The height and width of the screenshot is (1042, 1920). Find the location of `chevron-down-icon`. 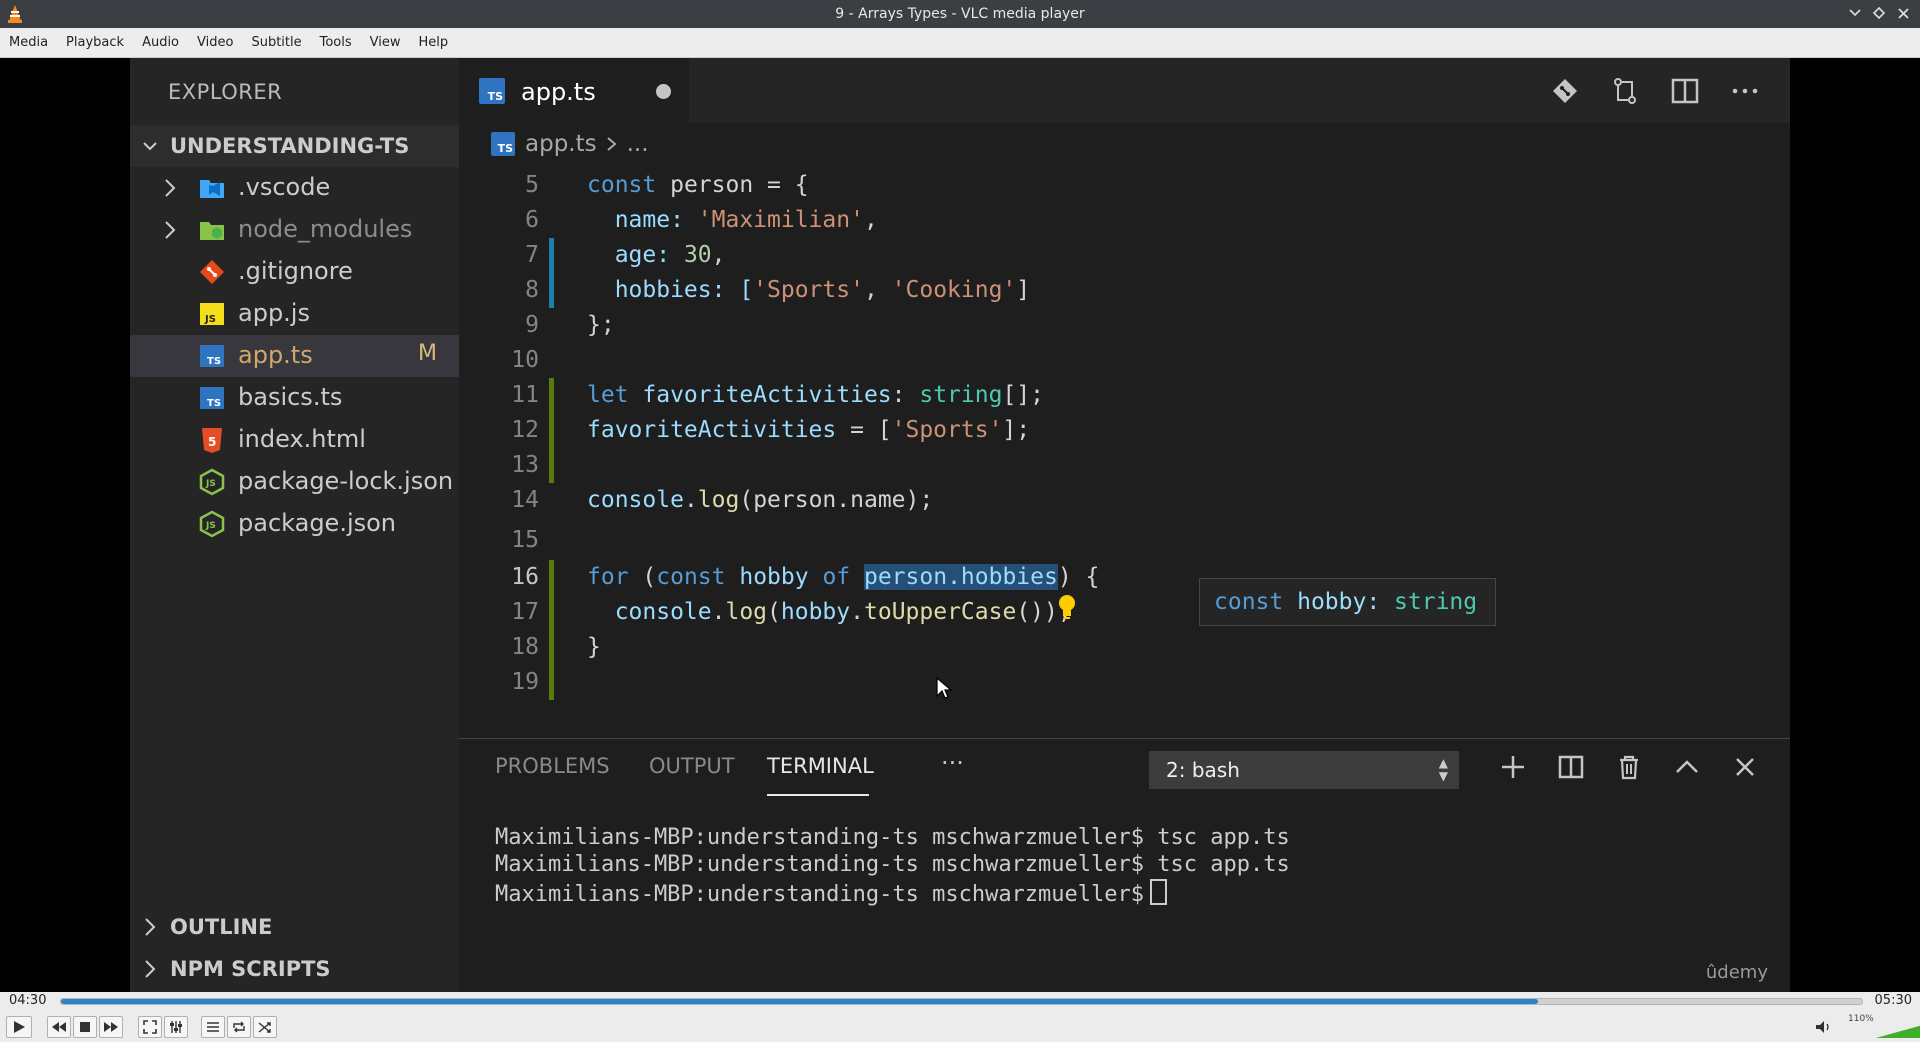

chevron-down-icon is located at coordinates (150, 146).